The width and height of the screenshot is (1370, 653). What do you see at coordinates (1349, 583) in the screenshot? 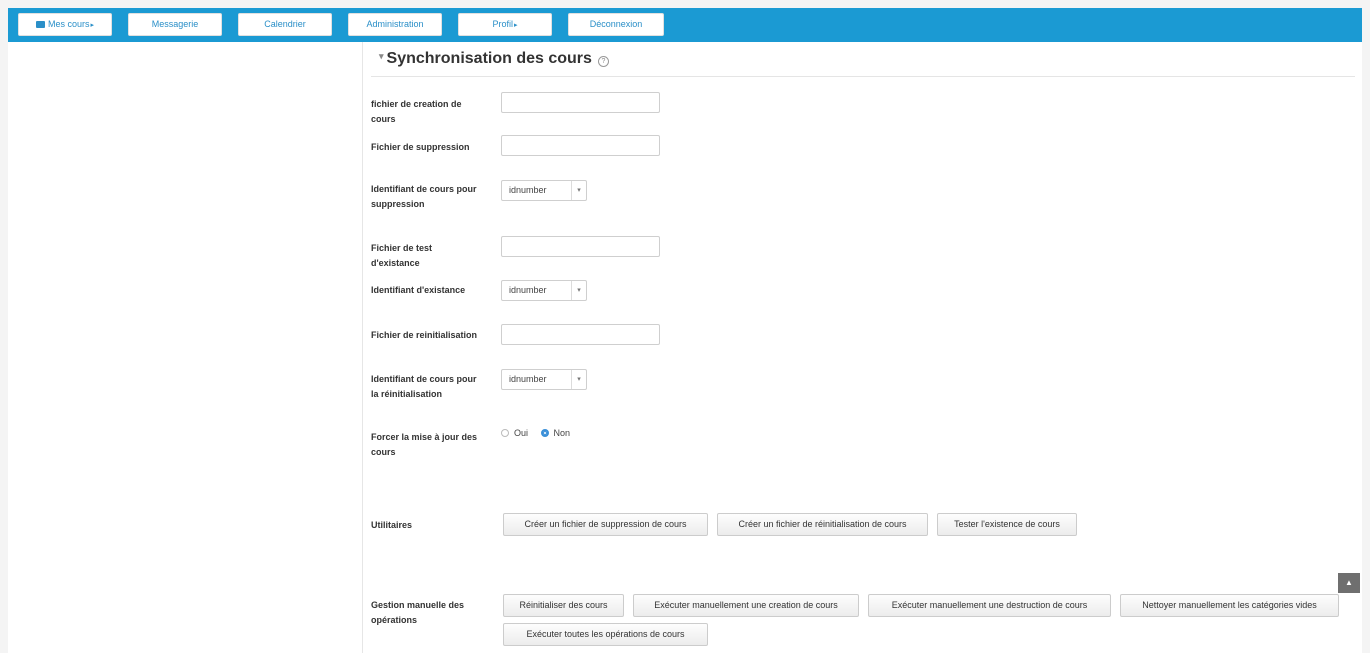
I see `arrow-up-icon: ▲` at bounding box center [1349, 583].